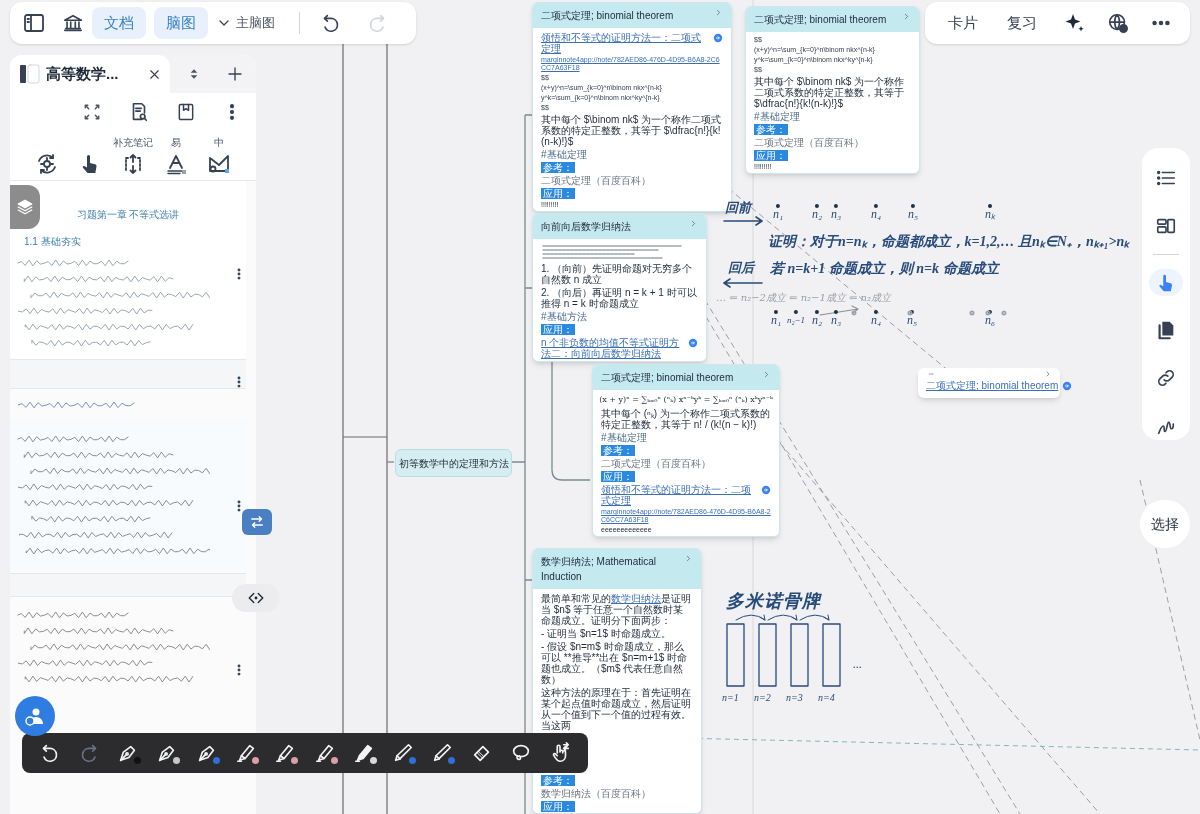 This screenshot has width=1200, height=814. Describe the element at coordinates (615, 663) in the screenshot. I see `note-text: - 假设 $n=m$ 时命题成立，那么可以 **推导**出在 $n=m+1$ 时命题也成立。（$m$ 代表任意自然数）` at that location.